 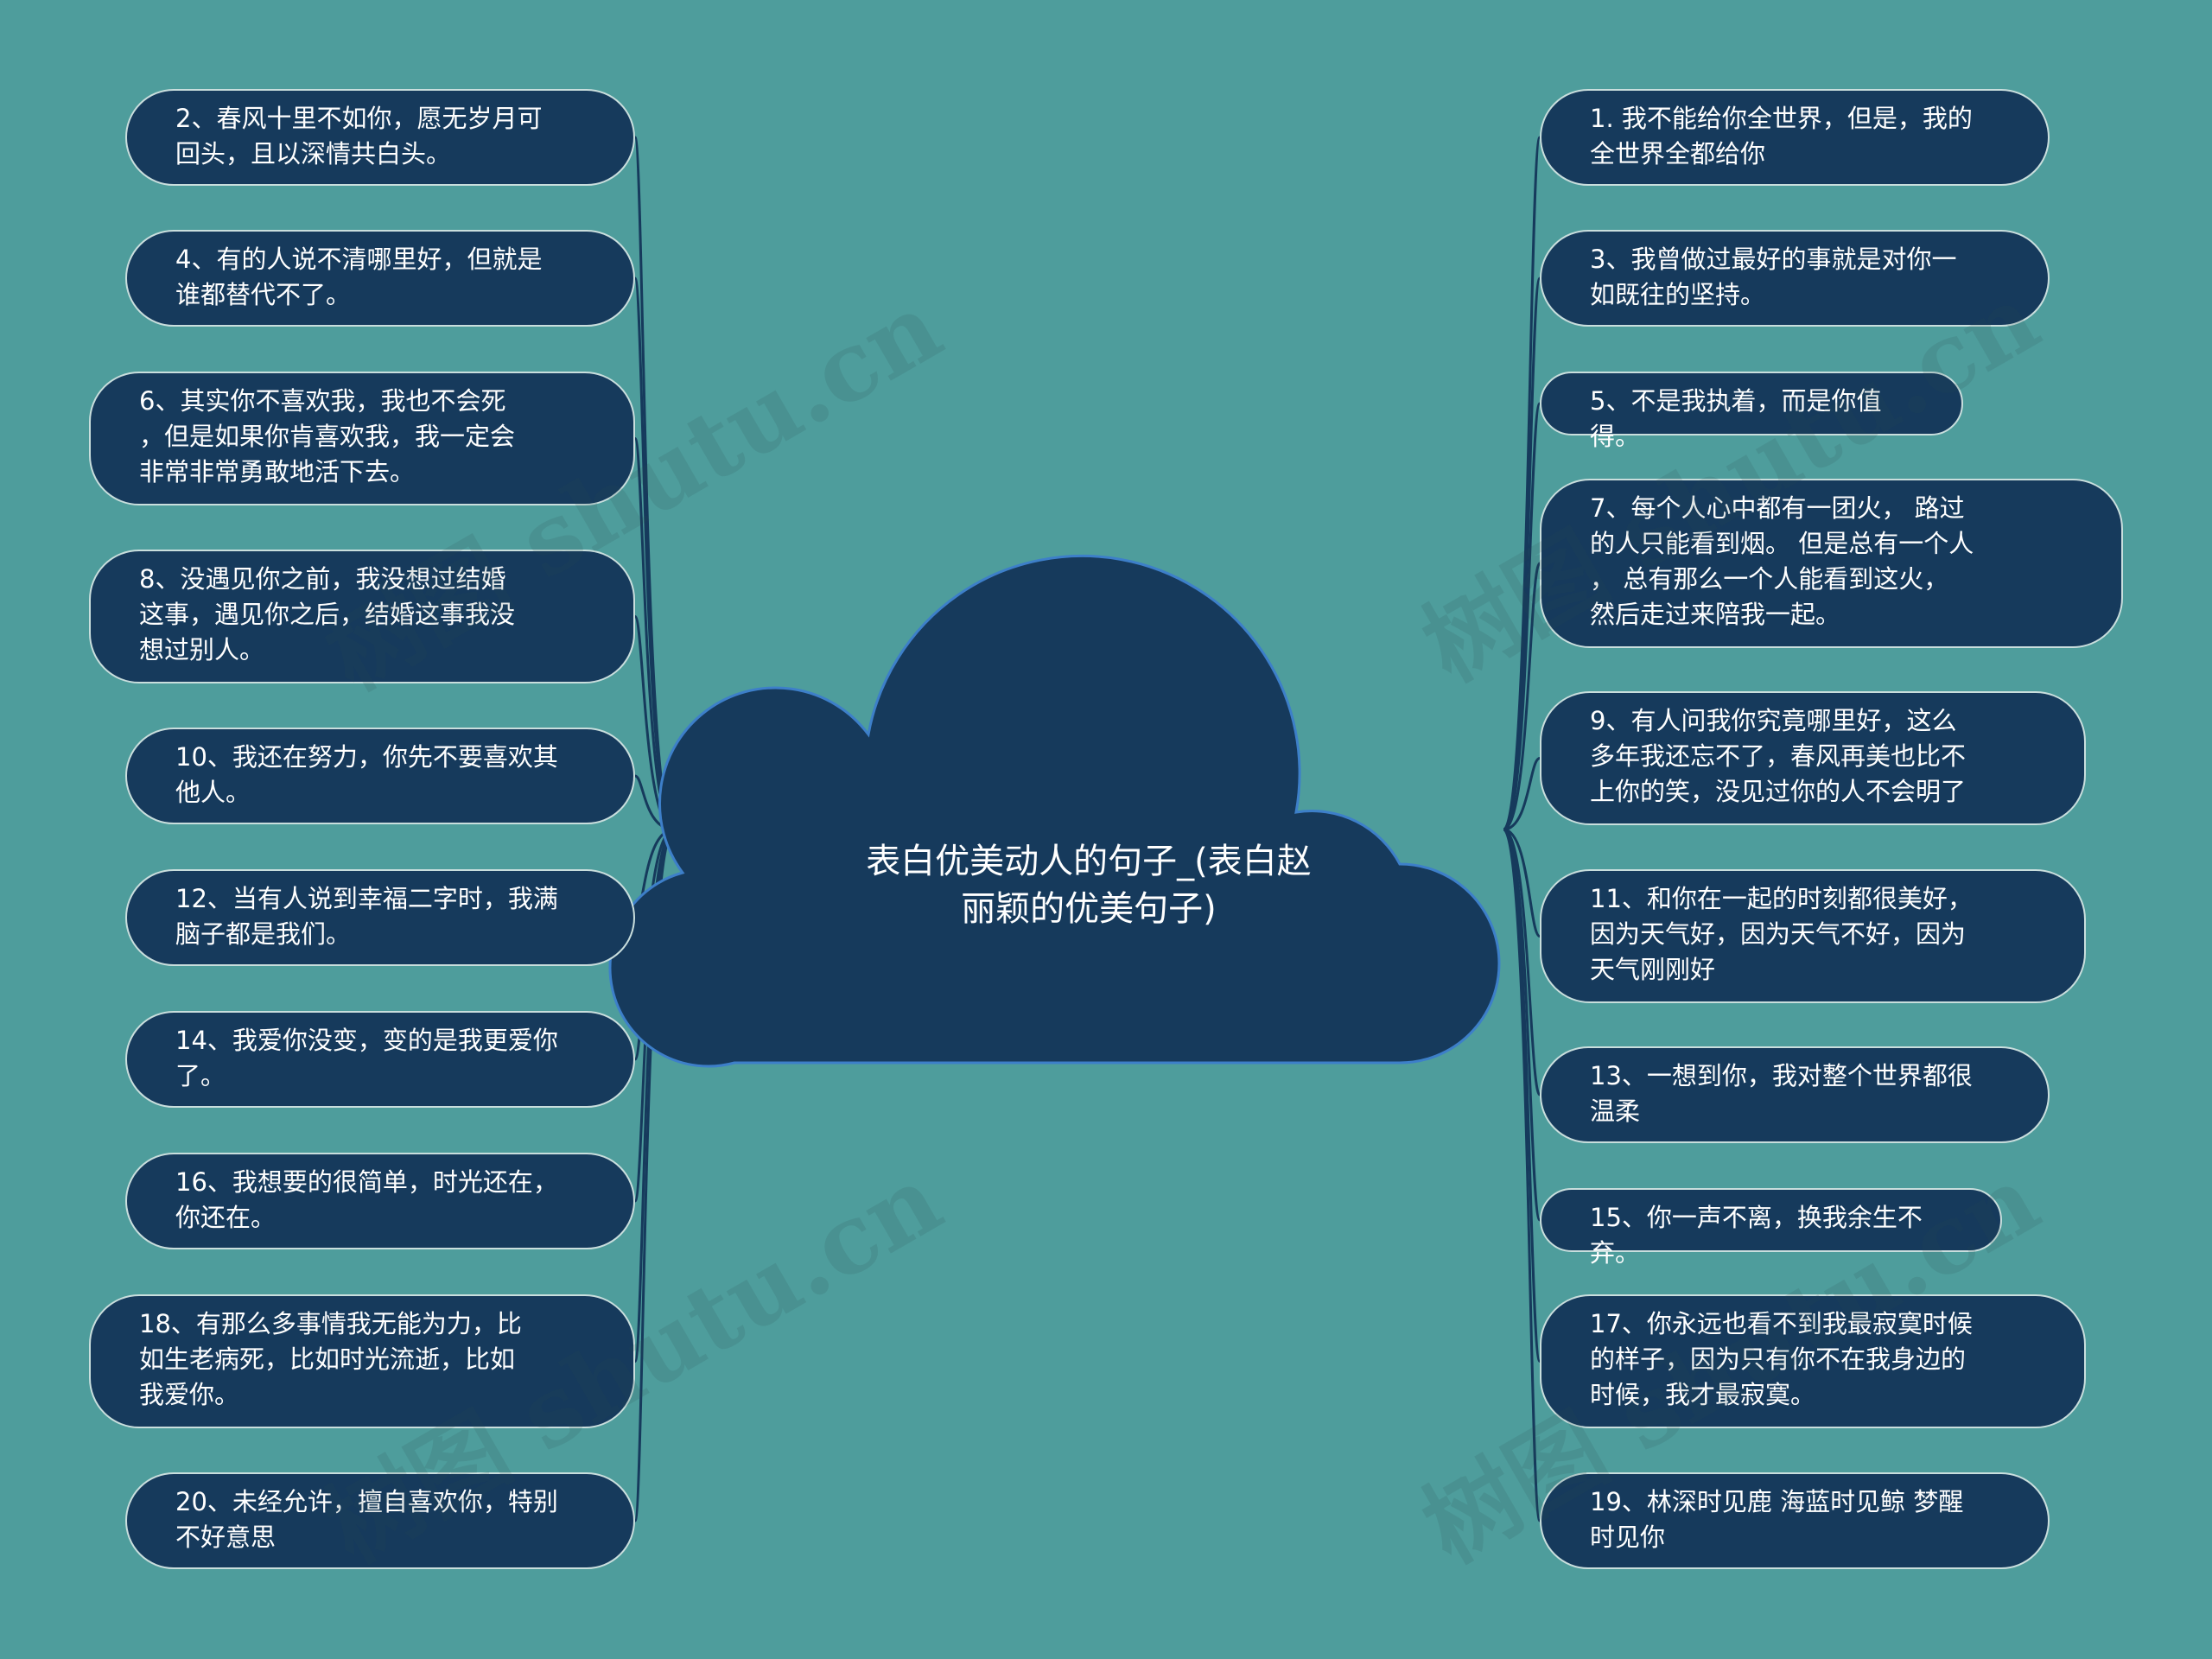 What do you see at coordinates (1771, 1228) in the screenshot?
I see `right-topic-node: 15、你一声不离，换我余生不弃。` at bounding box center [1771, 1228].